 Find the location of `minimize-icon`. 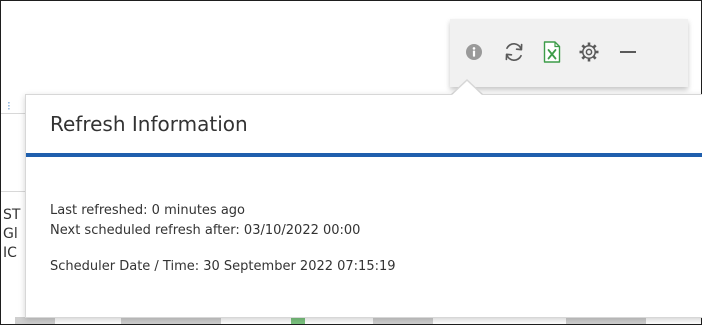

minimize-icon is located at coordinates (628, 52).